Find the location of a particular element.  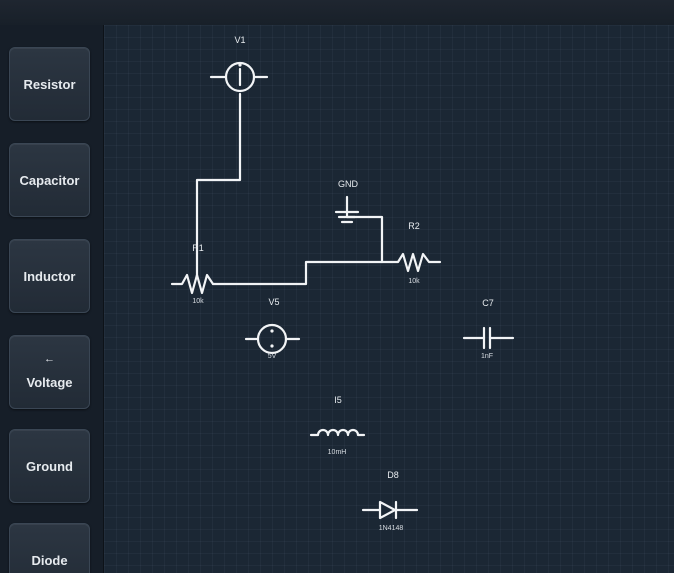

voltage-button-label: Voltage is located at coordinates (49, 382).